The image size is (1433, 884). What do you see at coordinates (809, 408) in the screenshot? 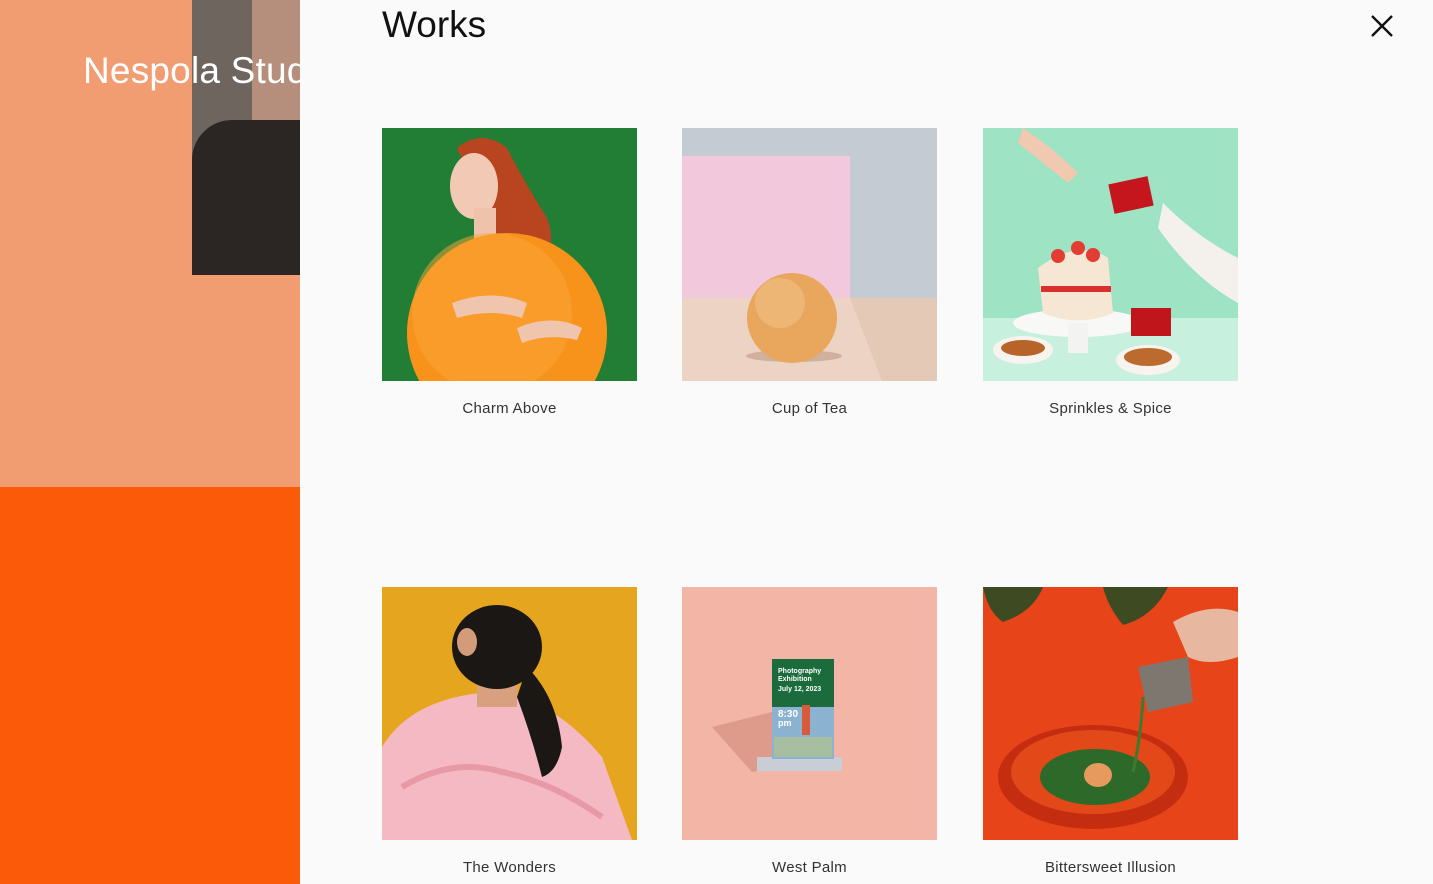
I see `work-title: Cup of Tea` at bounding box center [809, 408].